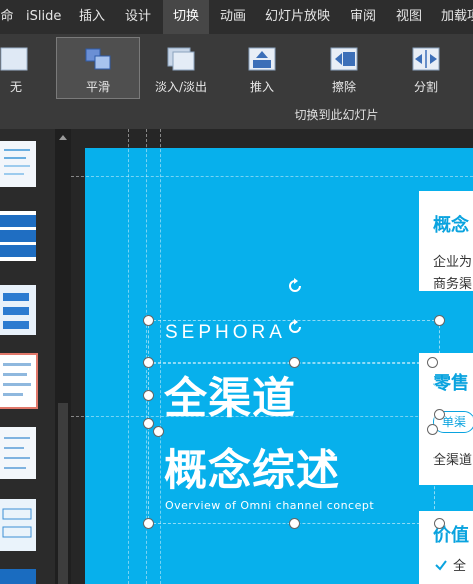 This screenshot has height=584, width=473. What do you see at coordinates (425, 87) in the screenshot?
I see `transition-label: 分割` at bounding box center [425, 87].